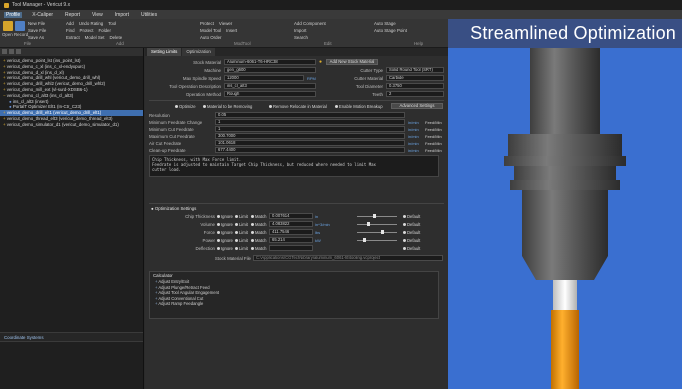 This screenshot has width=682, height=389. I want to click on tab-setting-limits: Setting Limits, so click(164, 52).